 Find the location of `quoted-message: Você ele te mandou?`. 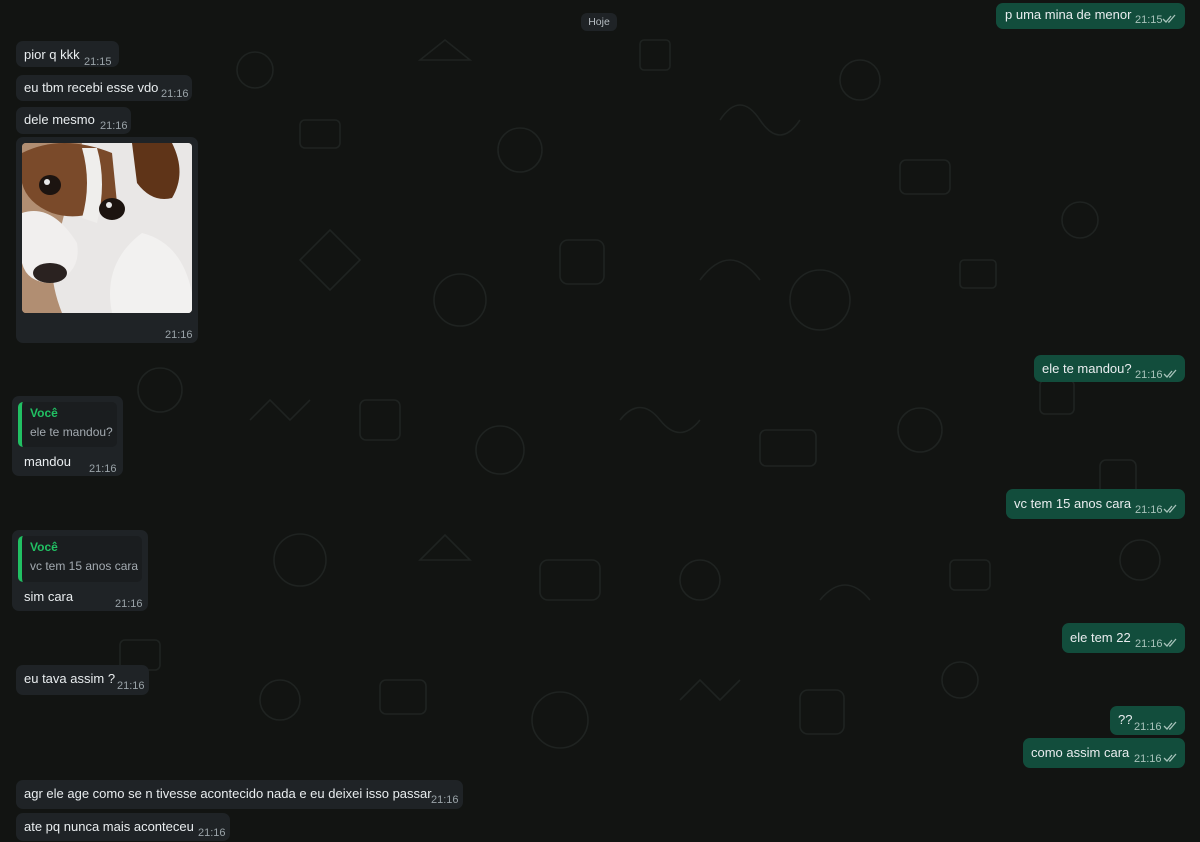

quoted-message: Você ele te mandou? is located at coordinates (67, 424).